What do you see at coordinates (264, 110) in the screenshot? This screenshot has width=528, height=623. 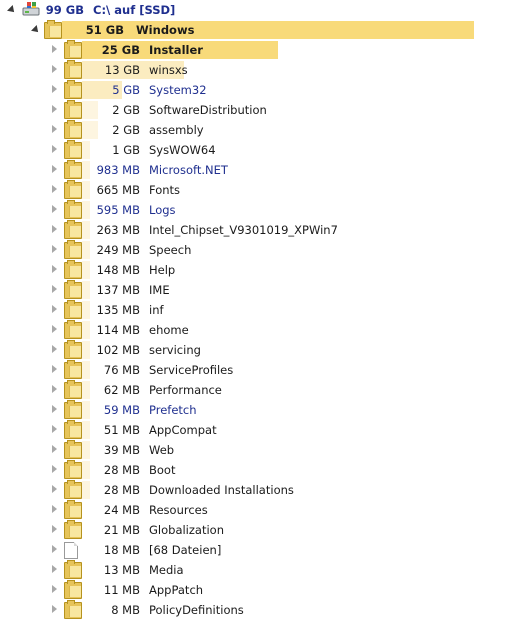 I see `tree-row: 2 GB SoftwareDistribution` at bounding box center [264, 110].